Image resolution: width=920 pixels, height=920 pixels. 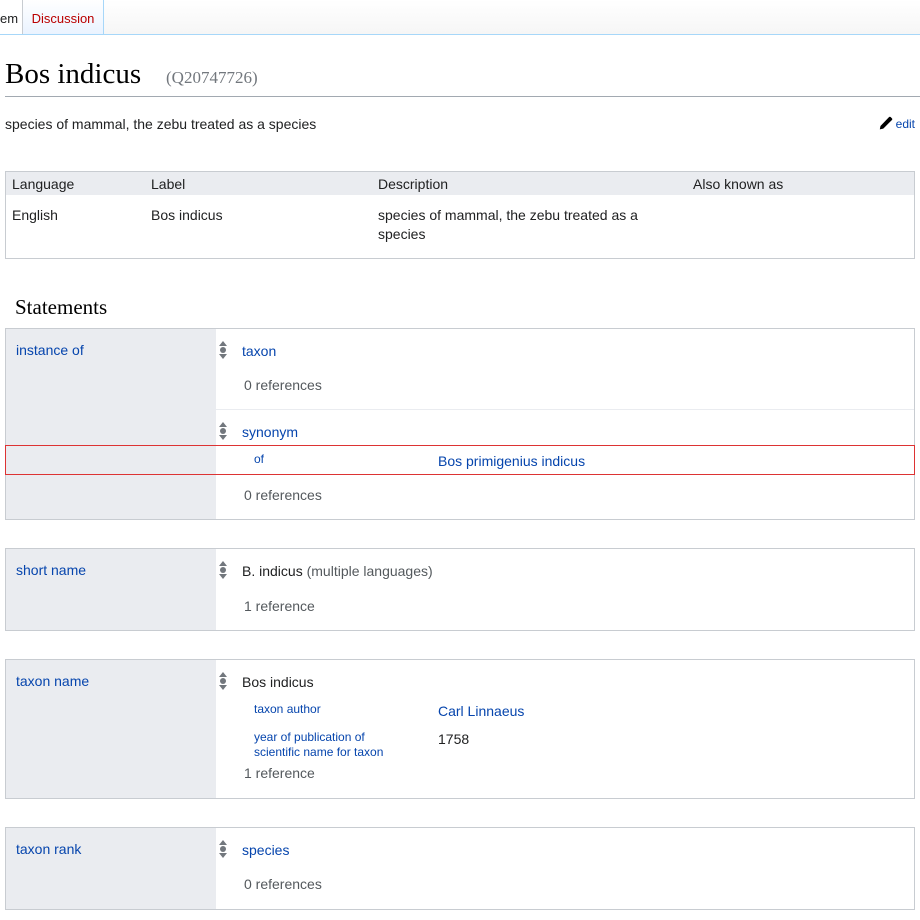 I want to click on entity-label: Bos indicus, so click(x=73, y=74).